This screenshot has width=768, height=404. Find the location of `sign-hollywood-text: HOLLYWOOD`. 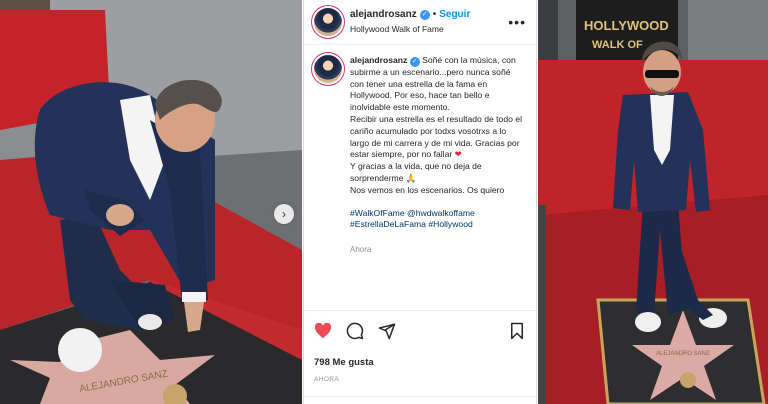

sign-hollywood-text: HOLLYWOOD is located at coordinates (626, 25).